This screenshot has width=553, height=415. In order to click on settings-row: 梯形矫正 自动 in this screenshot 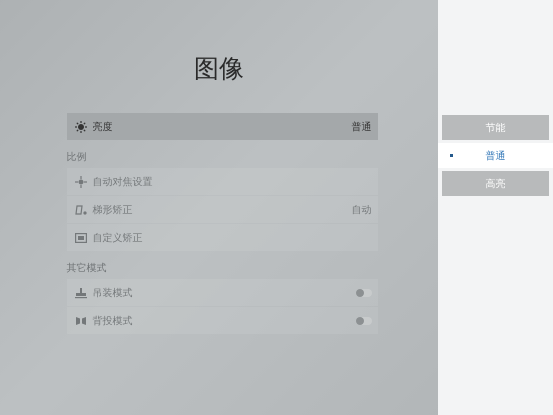, I will do `click(222, 209)`.